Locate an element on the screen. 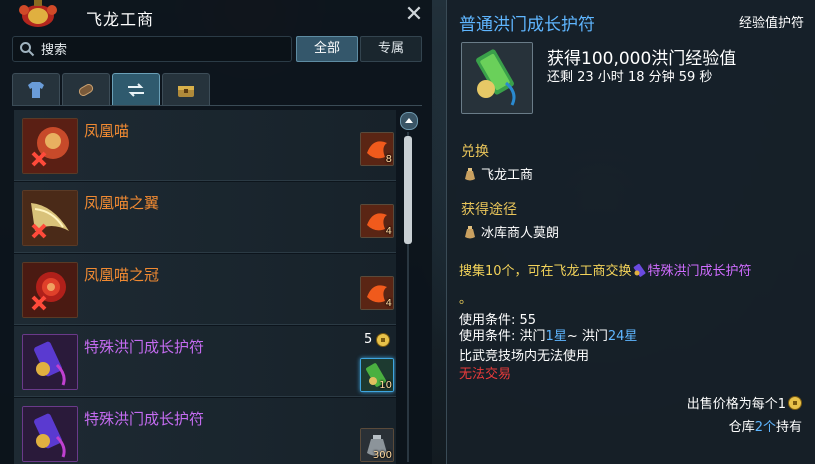 This screenshot has width=815, height=464. chest-icon is located at coordinates (186, 91).